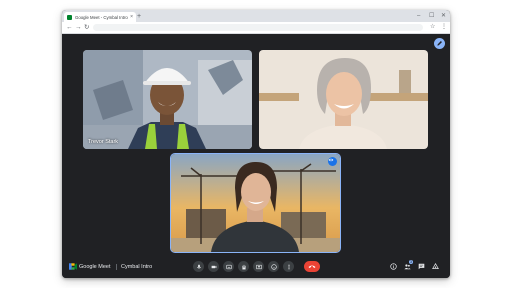  I want to click on self-view-badge, so click(332, 161).